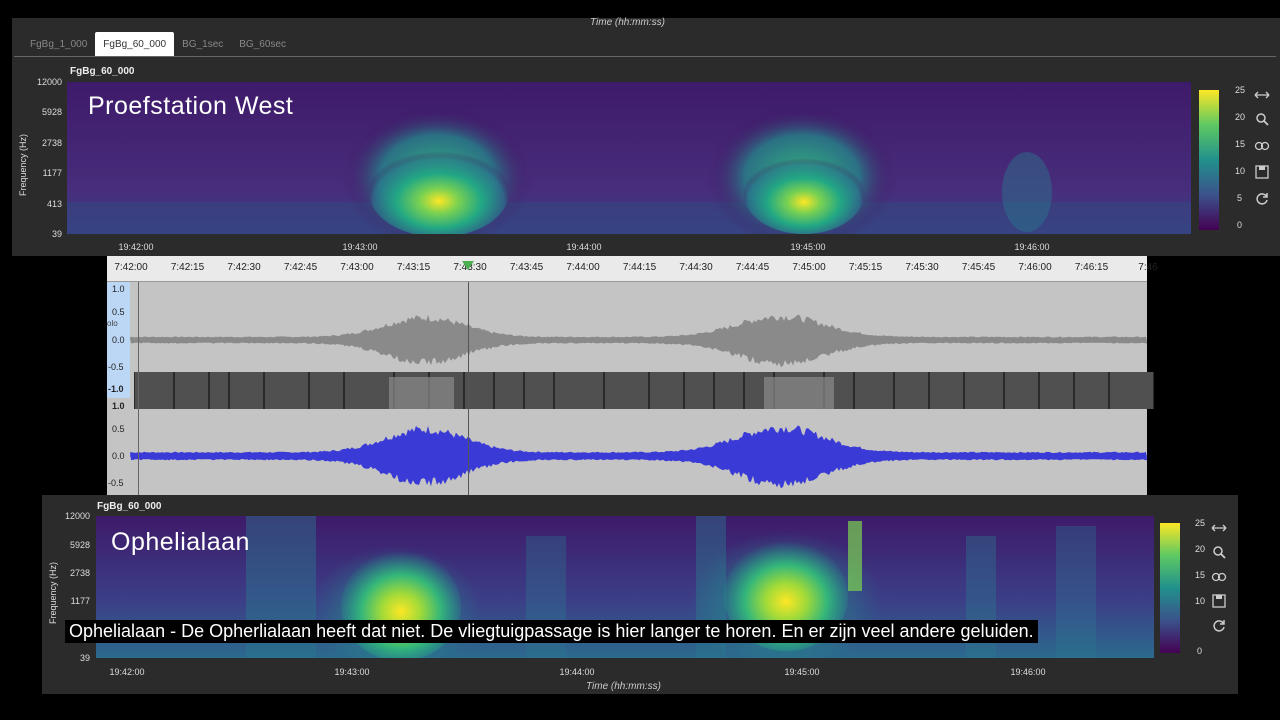 This screenshot has width=1280, height=720. Describe the element at coordinates (1240, 117) in the screenshot. I see `top-colorbar-tick: 20` at that location.